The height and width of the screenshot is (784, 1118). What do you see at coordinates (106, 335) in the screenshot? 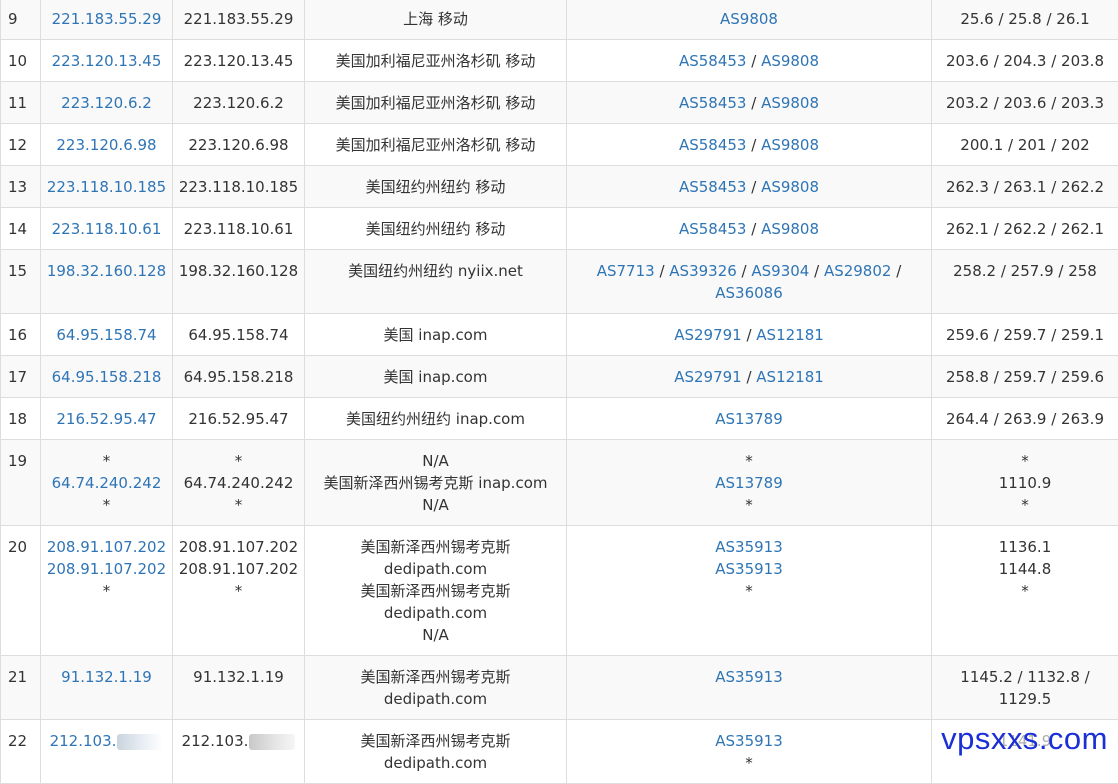
I see `ip-link: 64.95.158.74` at bounding box center [106, 335].